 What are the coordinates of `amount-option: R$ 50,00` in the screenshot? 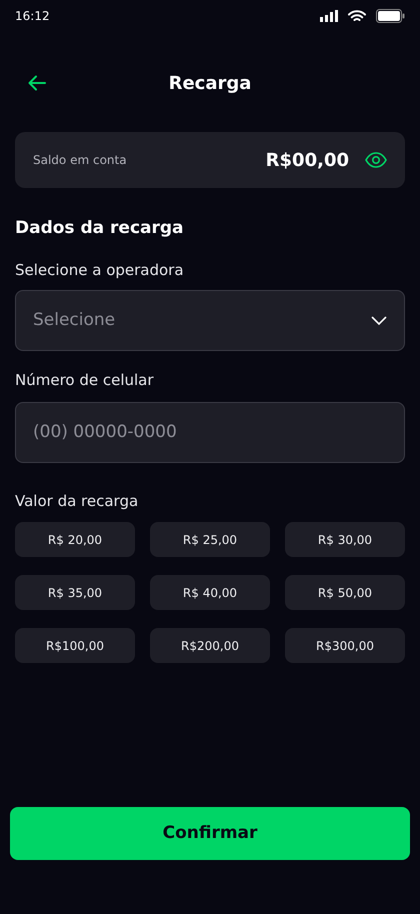 It's located at (345, 592).